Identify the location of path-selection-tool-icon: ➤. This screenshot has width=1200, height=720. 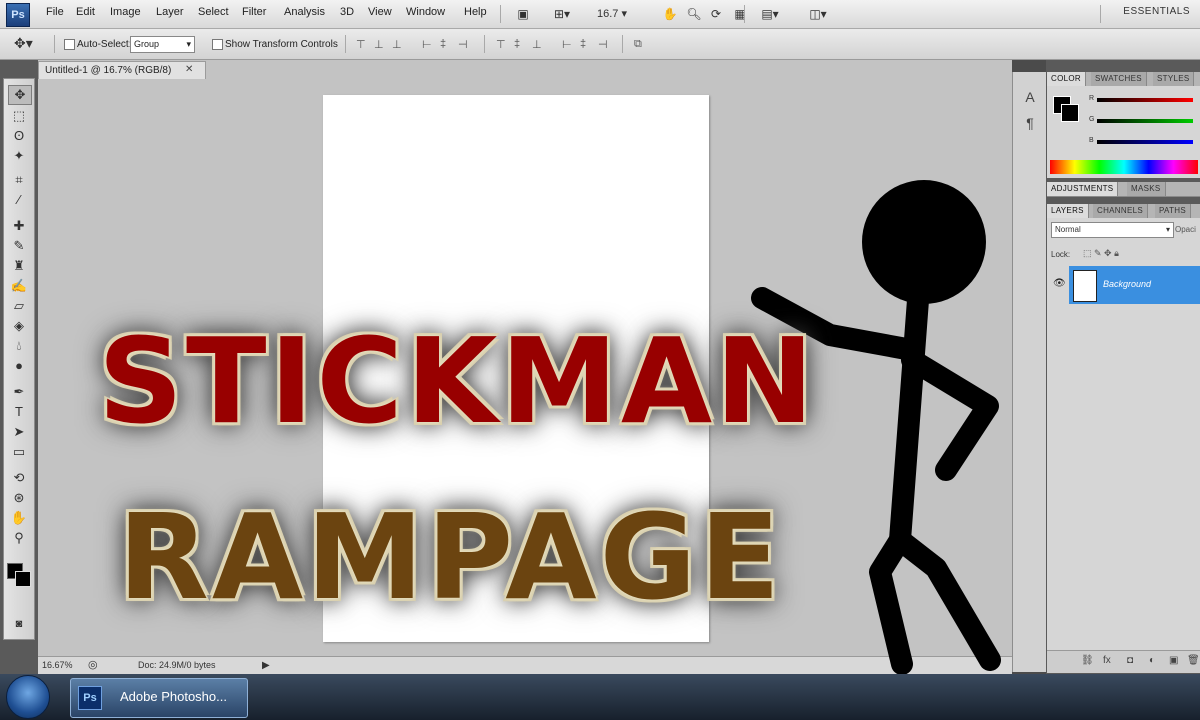
(19, 432).